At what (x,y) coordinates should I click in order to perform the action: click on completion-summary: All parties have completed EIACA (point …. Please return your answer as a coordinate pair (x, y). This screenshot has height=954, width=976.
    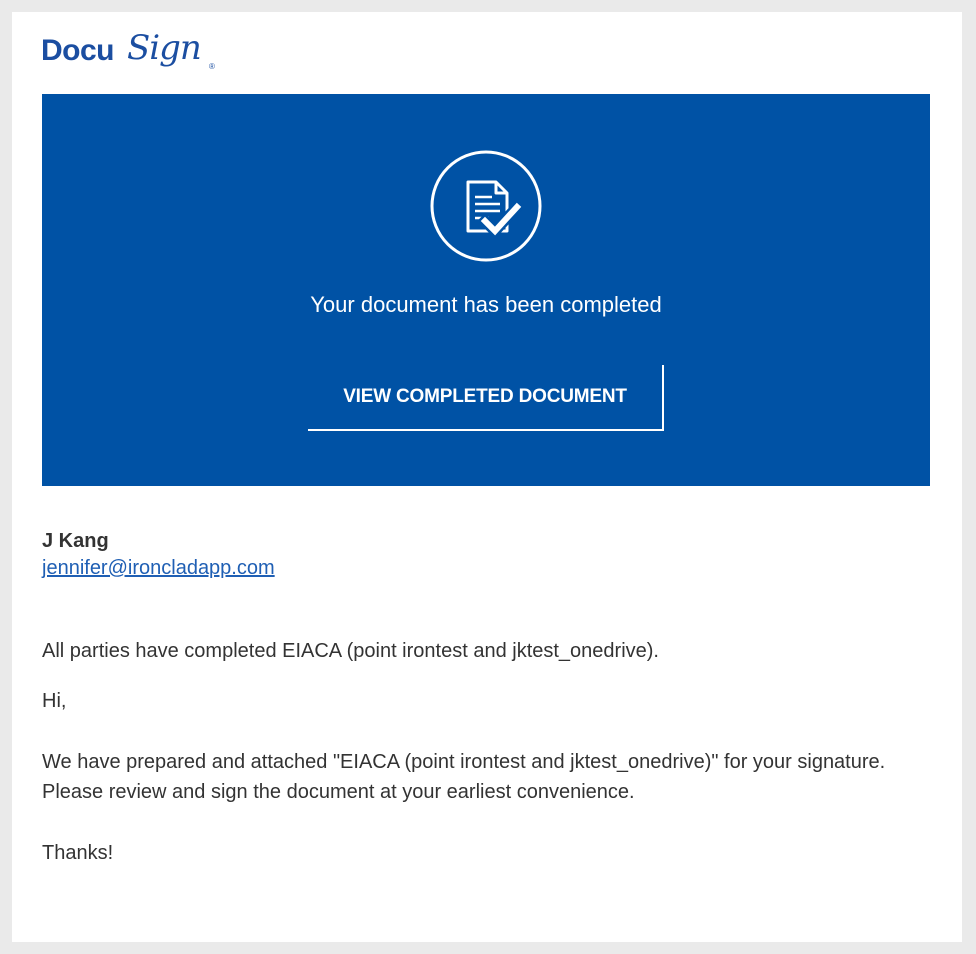
    Looking at the image, I should click on (350, 651).